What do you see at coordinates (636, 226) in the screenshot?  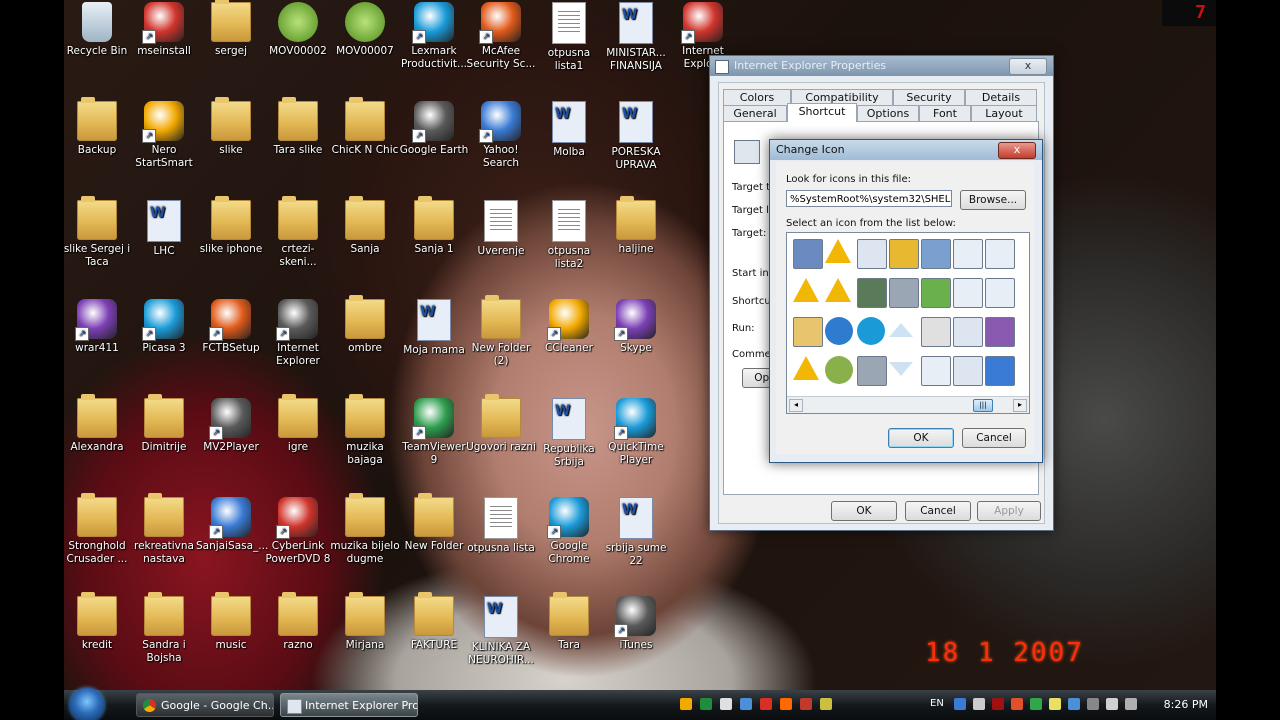 I see `desktop-icon: haljine` at bounding box center [636, 226].